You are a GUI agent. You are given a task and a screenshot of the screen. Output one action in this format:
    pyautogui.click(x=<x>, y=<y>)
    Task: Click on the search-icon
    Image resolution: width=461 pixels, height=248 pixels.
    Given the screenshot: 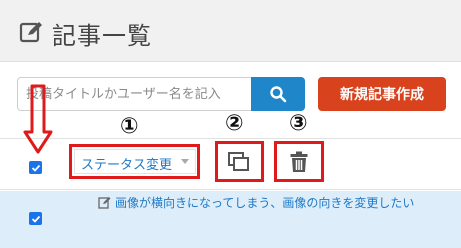 What is the action you would take?
    pyautogui.click(x=278, y=94)
    